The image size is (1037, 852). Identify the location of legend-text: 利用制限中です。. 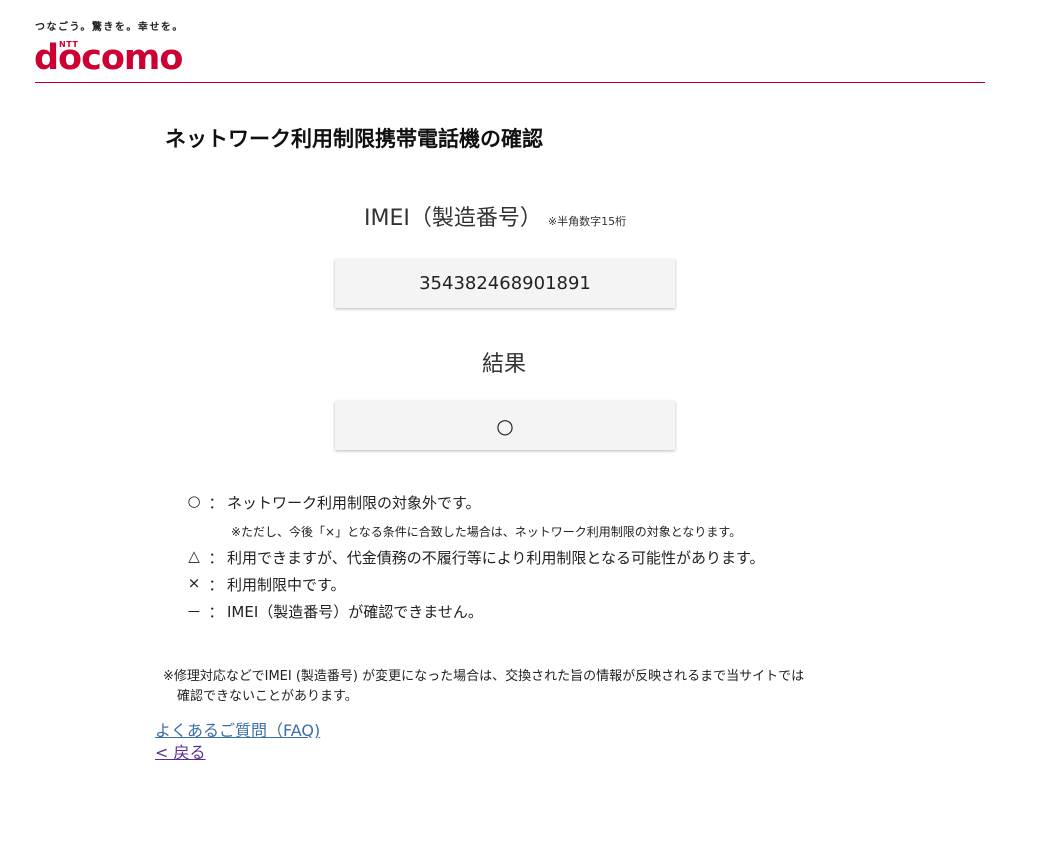
(286, 585).